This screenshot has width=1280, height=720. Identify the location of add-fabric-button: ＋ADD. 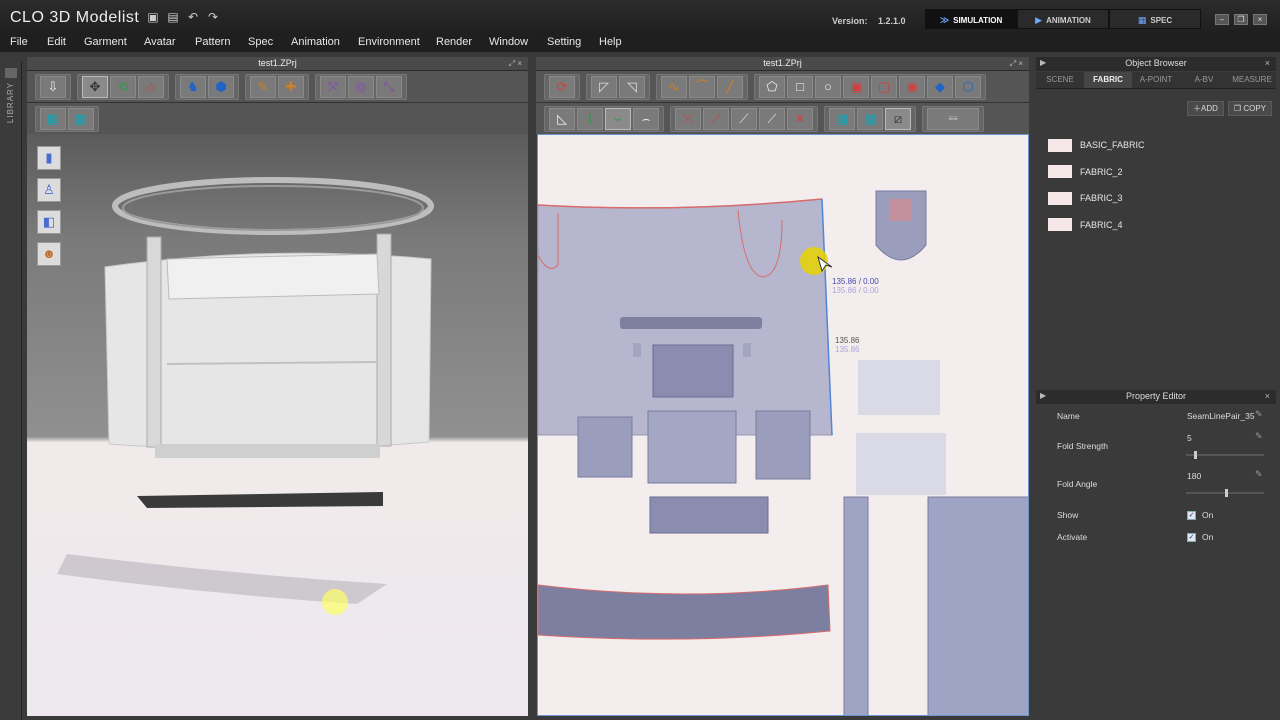
(1205, 108).